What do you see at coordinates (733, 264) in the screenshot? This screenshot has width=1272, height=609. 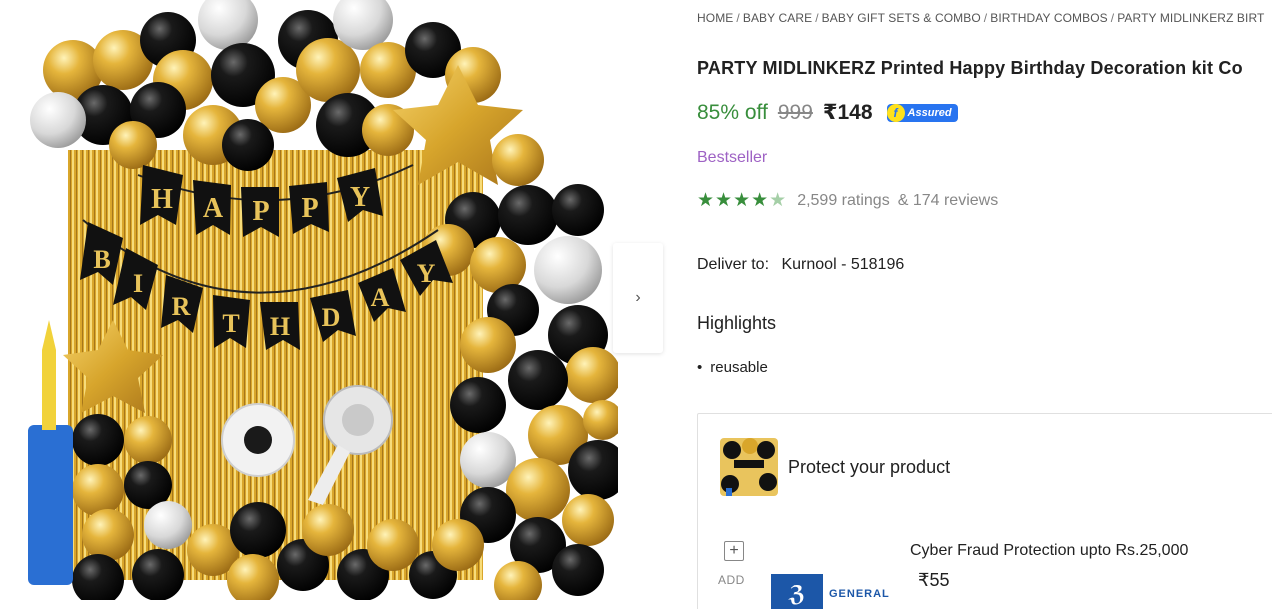 I see `deliver-to-label: Deliver to:` at bounding box center [733, 264].